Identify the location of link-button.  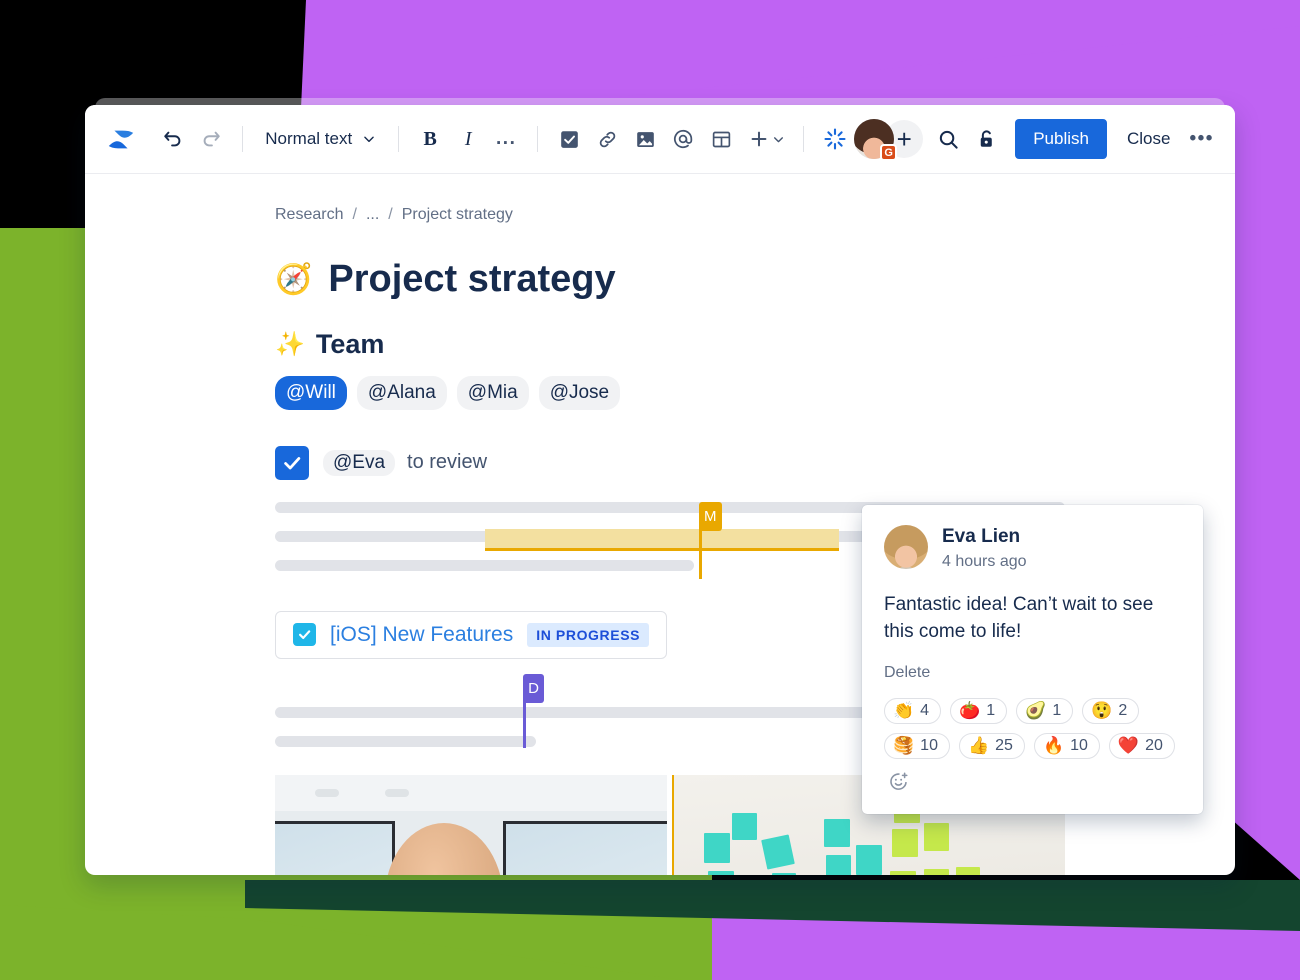
(607, 139).